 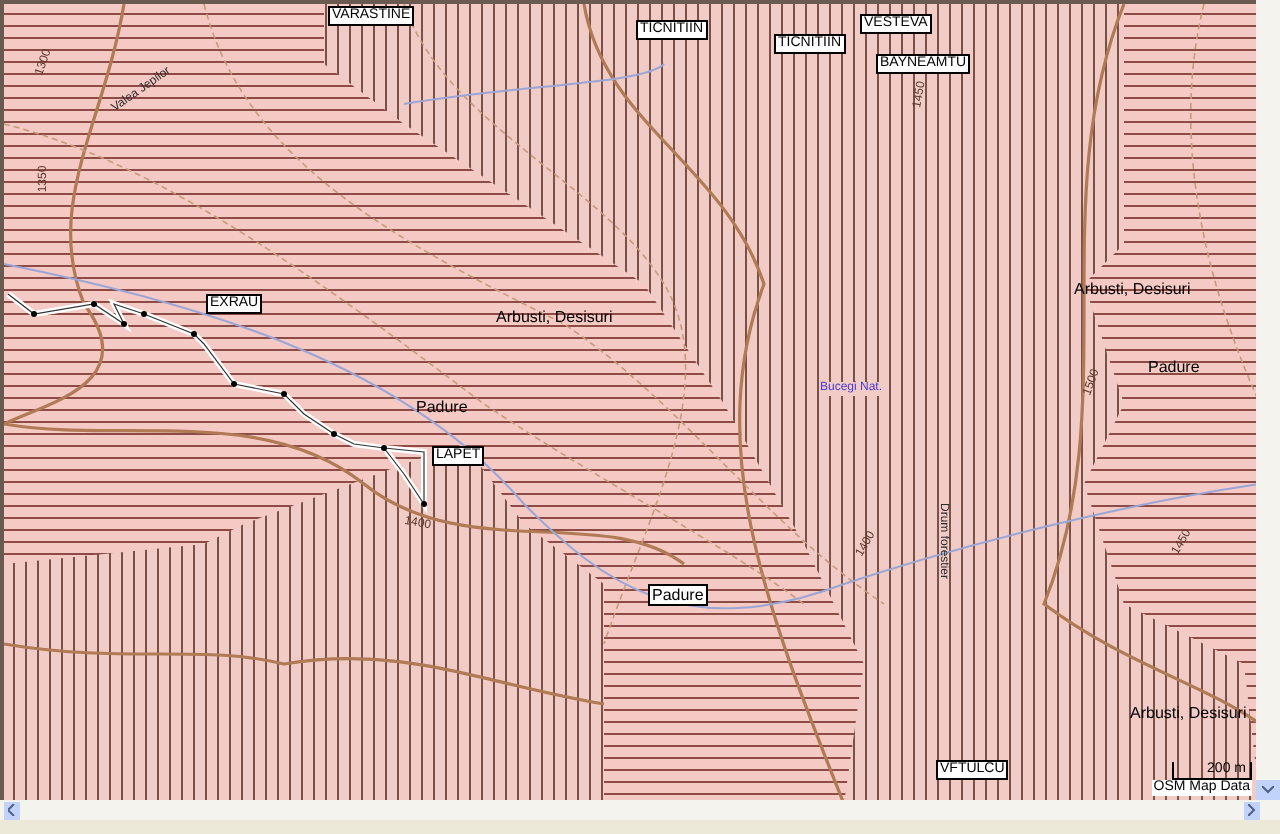 I want to click on chevron-right-icon, so click(x=1252, y=810).